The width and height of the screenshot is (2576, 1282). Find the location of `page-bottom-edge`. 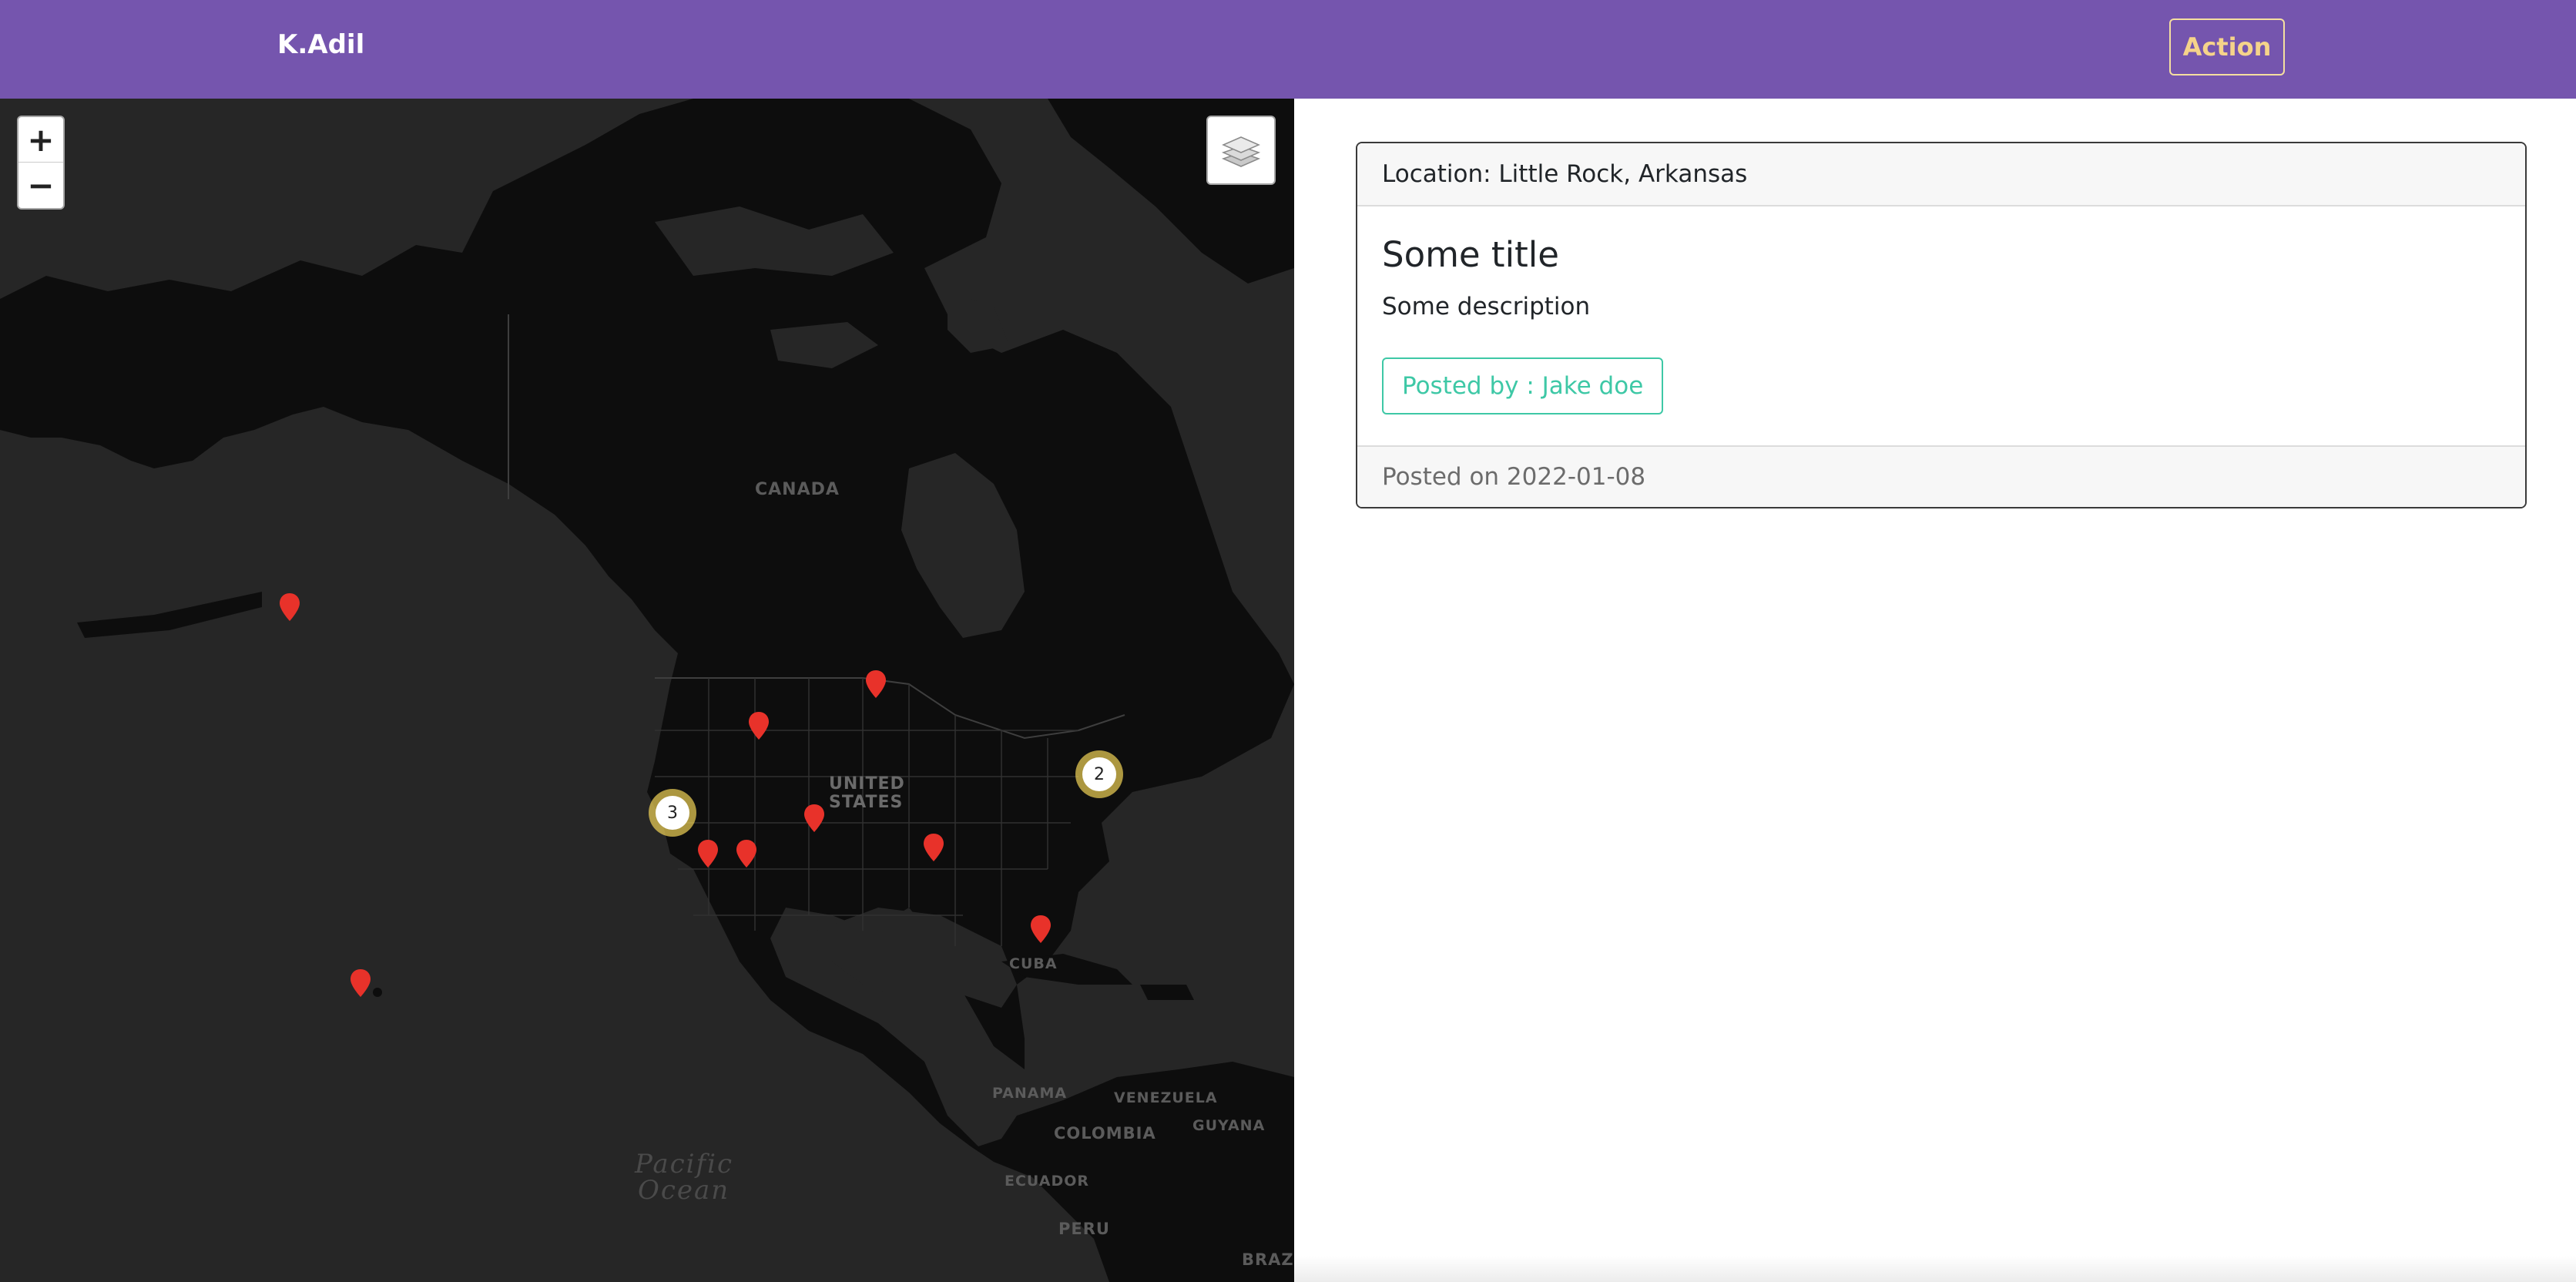

page-bottom-edge is located at coordinates (1935, 1269).